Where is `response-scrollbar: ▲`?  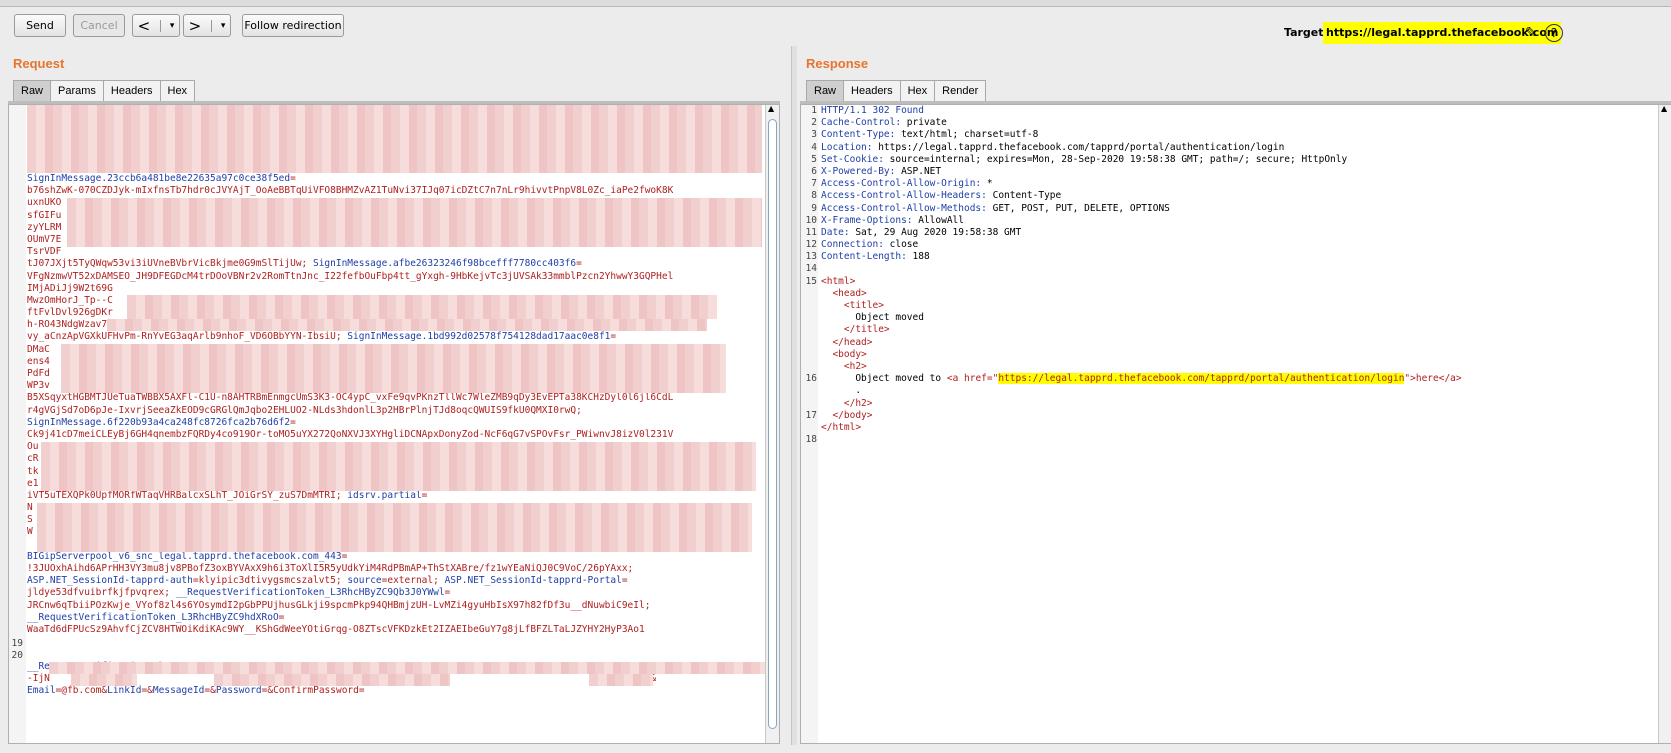 response-scrollbar: ▲ is located at coordinates (1664, 424).